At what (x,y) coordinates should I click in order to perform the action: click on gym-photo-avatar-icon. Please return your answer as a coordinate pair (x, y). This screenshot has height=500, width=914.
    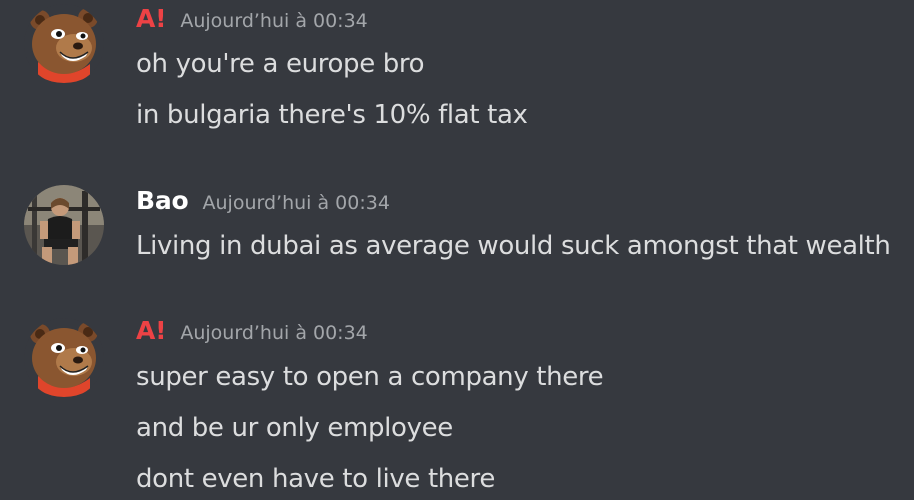
    Looking at the image, I should click on (64, 225).